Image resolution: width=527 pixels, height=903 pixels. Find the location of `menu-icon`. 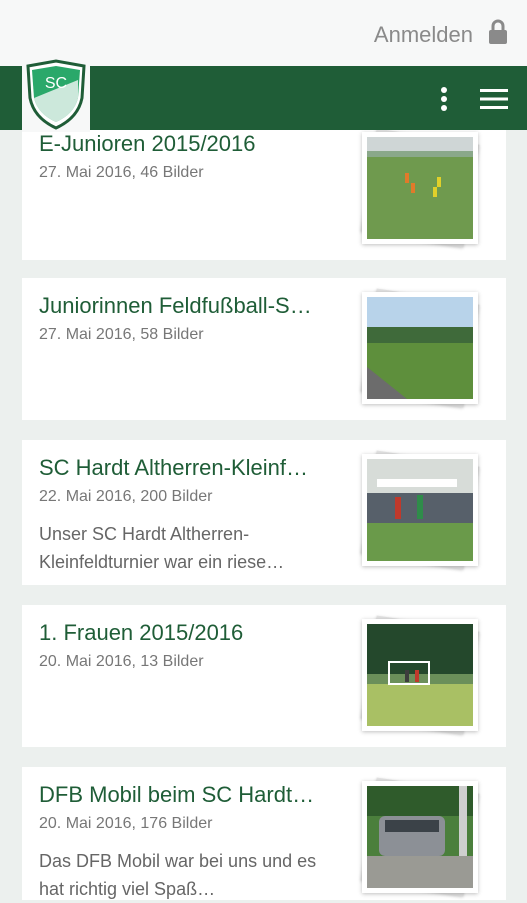

menu-icon is located at coordinates (494, 99).